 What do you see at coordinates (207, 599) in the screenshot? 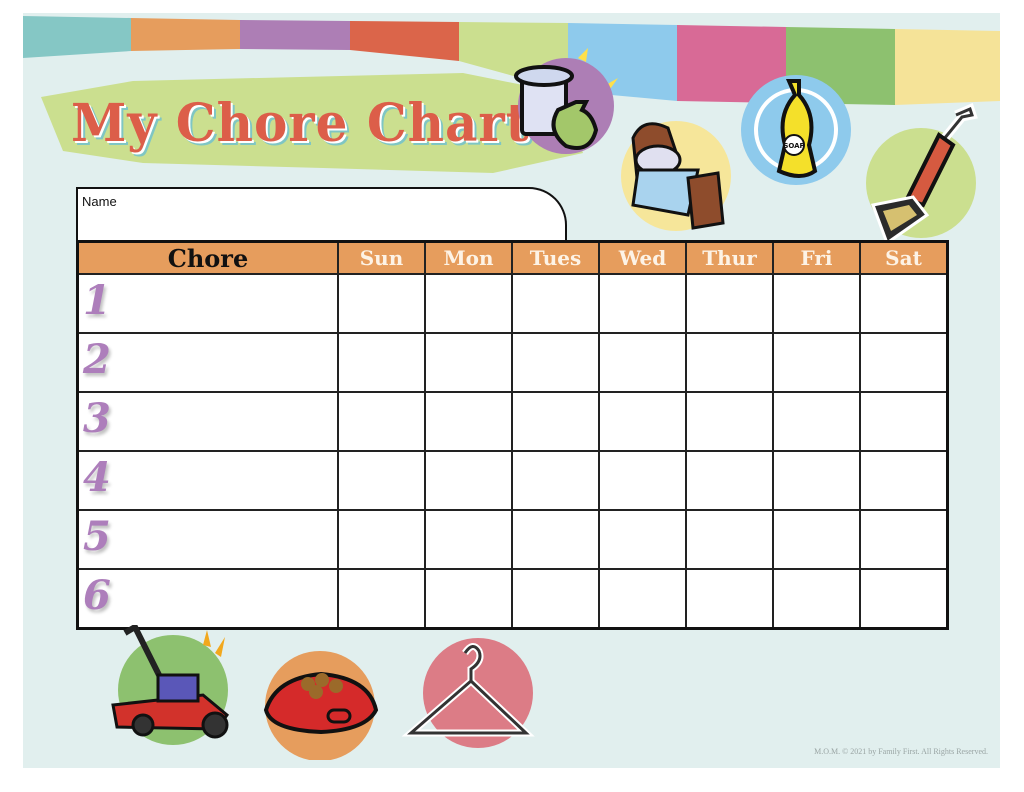
I see `chore-cell: 6` at bounding box center [207, 599].